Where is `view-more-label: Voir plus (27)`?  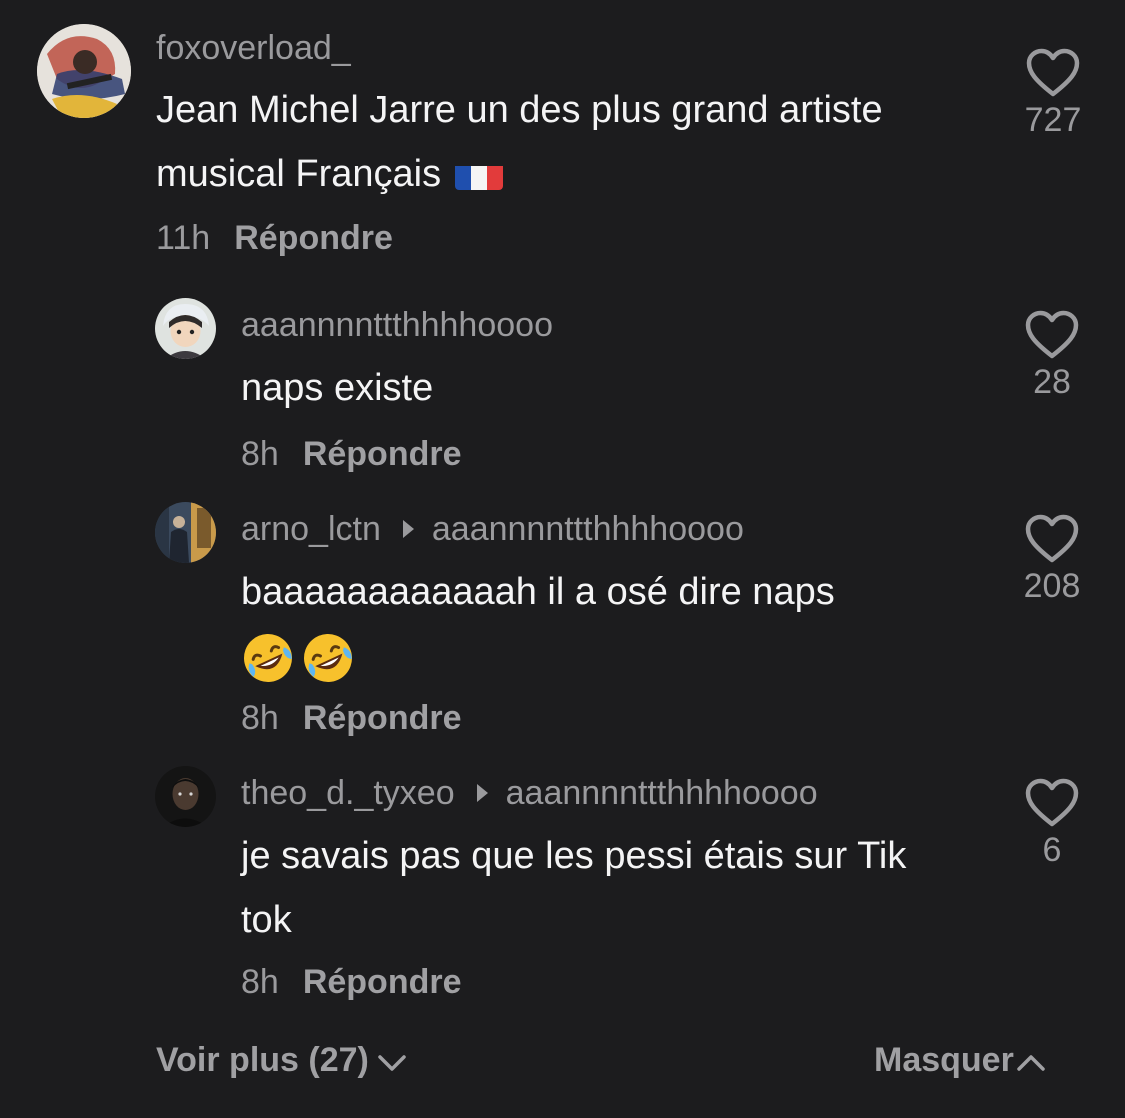 view-more-label: Voir plus (27) is located at coordinates (262, 1060).